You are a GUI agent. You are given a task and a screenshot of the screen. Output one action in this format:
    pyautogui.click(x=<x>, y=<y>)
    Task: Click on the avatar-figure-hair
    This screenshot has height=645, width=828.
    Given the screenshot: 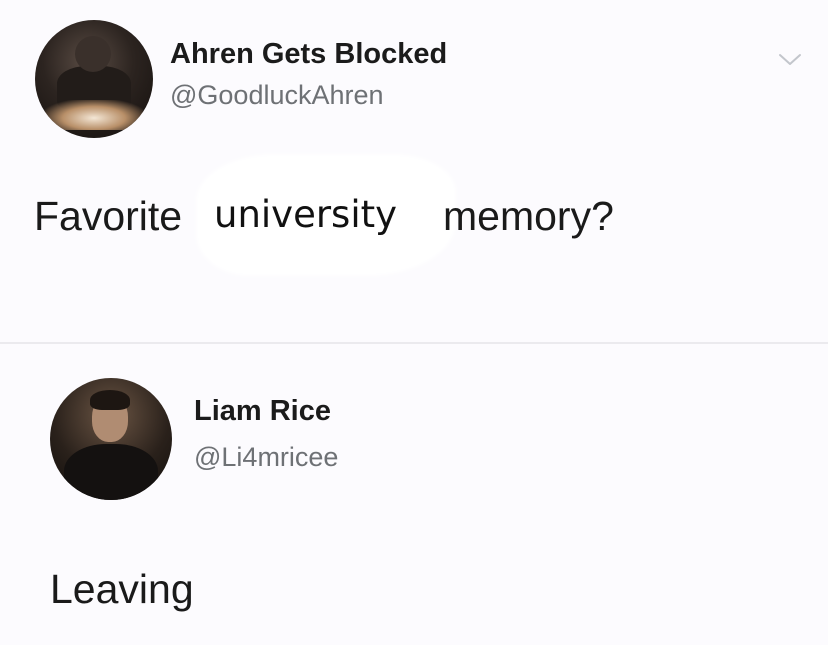 What is the action you would take?
    pyautogui.click(x=110, y=400)
    